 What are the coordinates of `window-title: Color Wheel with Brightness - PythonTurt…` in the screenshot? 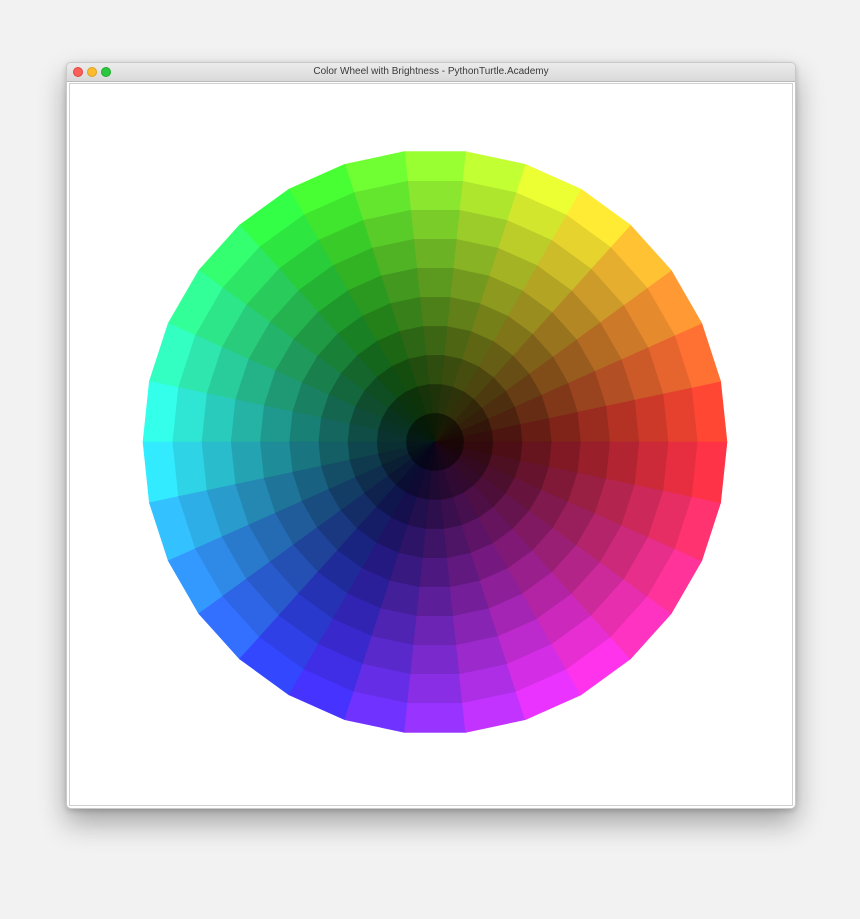 It's located at (431, 71).